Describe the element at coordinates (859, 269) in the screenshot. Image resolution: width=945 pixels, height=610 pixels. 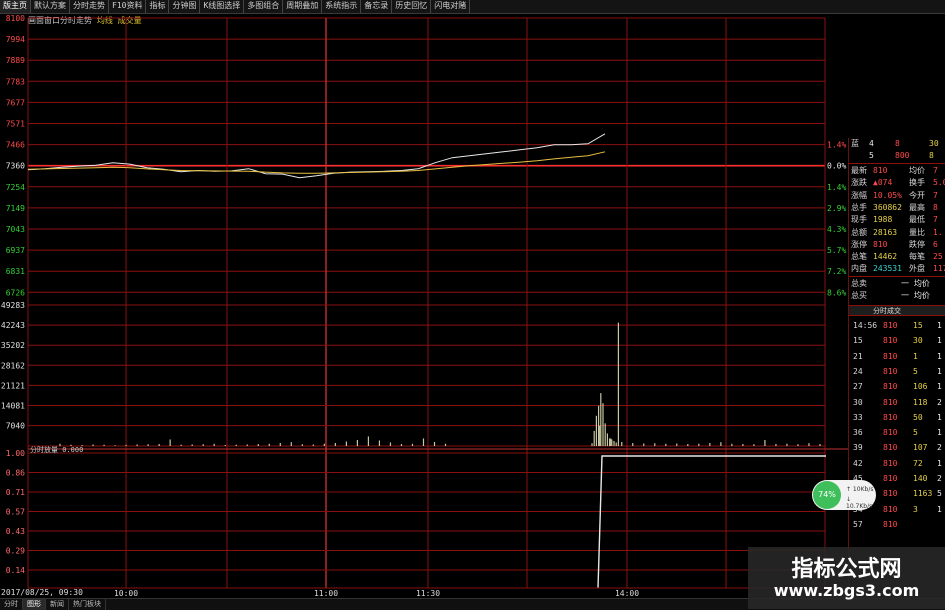
I see `quote-field-label: 内盘` at that location.